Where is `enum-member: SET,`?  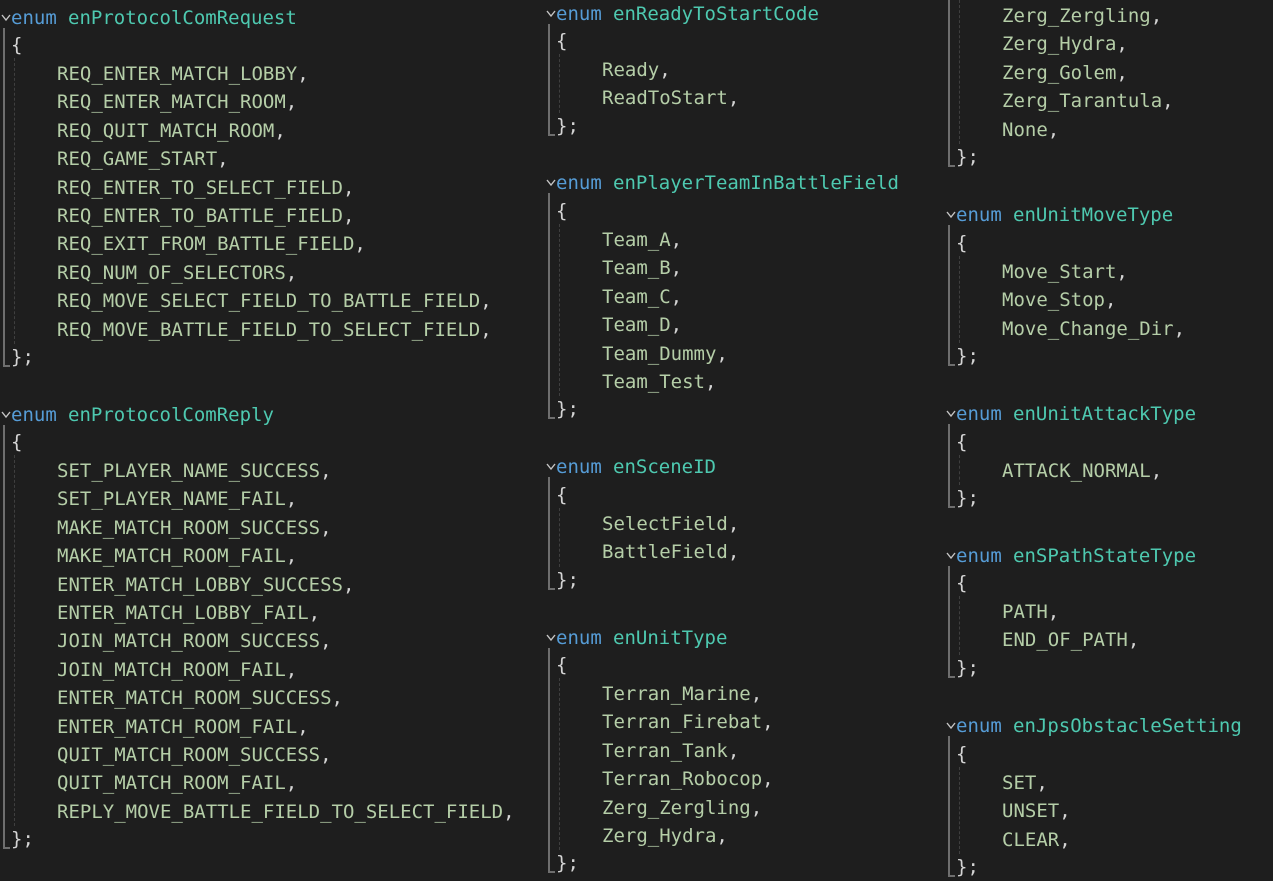 enum-member: SET, is located at coordinates (1036, 783).